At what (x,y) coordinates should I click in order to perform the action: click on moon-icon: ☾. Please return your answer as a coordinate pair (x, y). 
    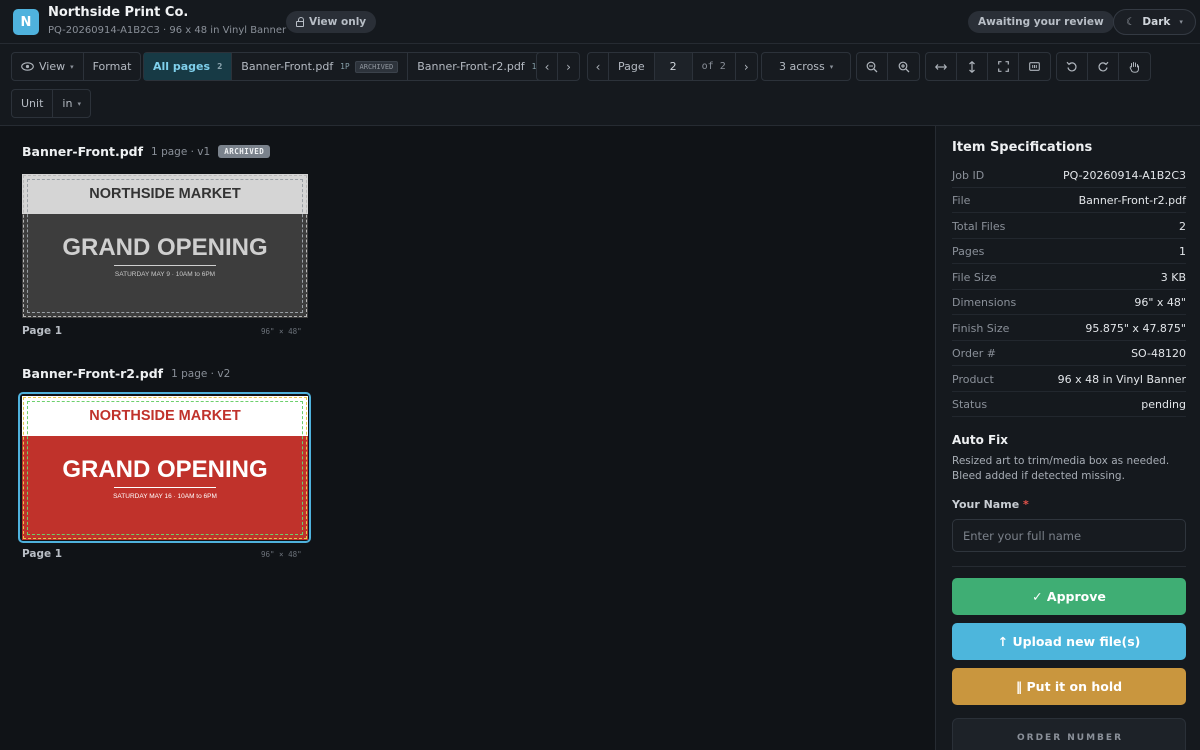
    Looking at the image, I should click on (1131, 22).